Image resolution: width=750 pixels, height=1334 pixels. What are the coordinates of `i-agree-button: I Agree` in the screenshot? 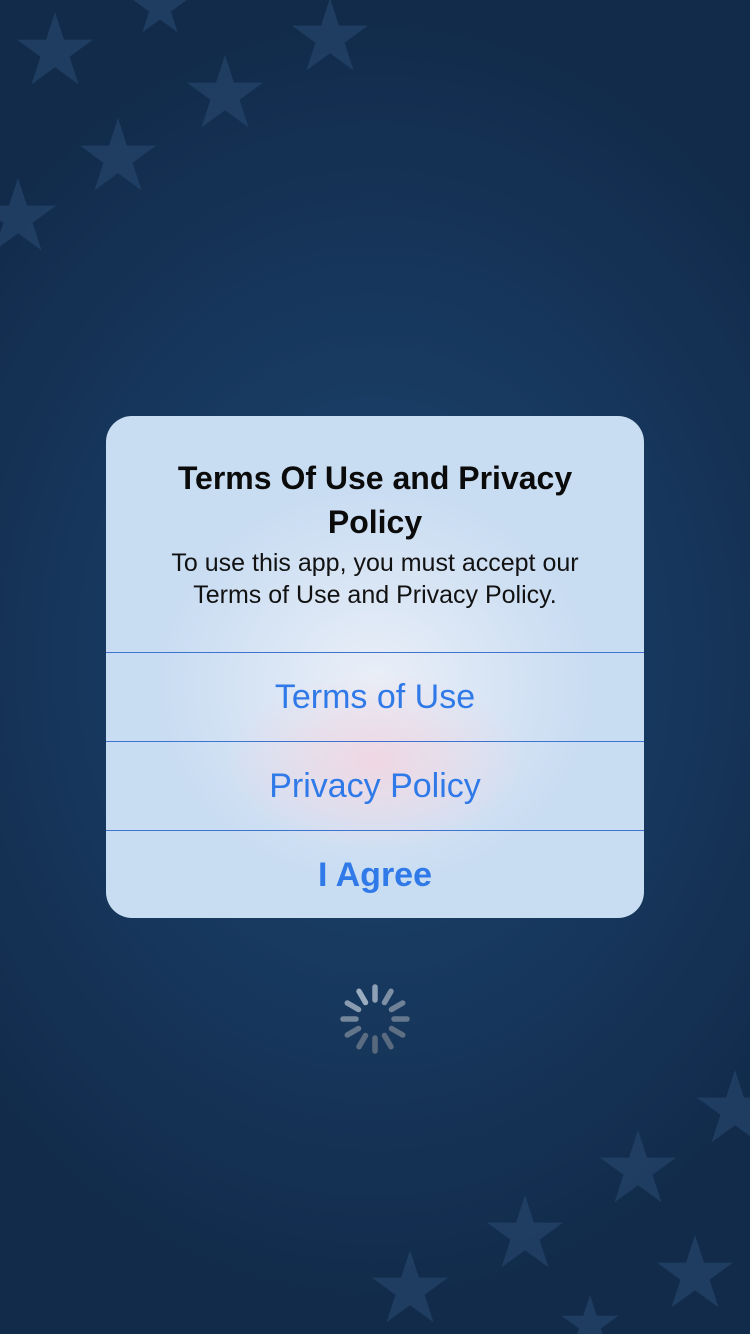 It's located at (375, 874).